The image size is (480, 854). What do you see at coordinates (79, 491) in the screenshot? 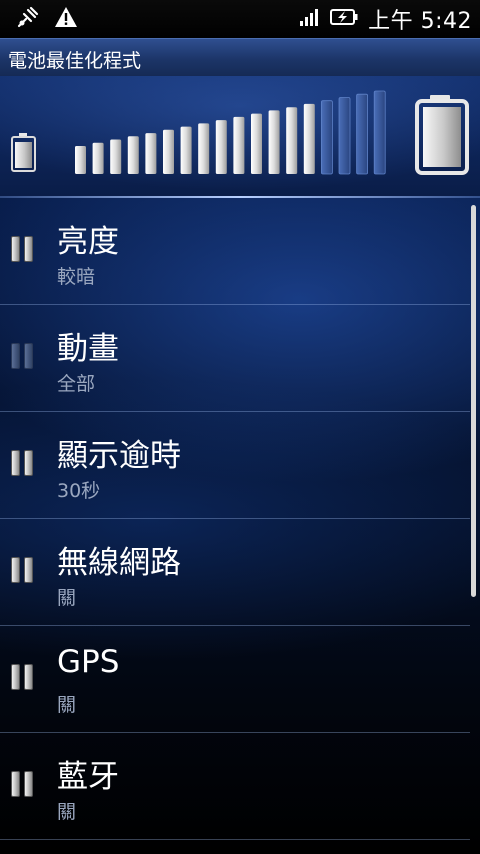
I see `setting-value: 30秒` at bounding box center [79, 491].